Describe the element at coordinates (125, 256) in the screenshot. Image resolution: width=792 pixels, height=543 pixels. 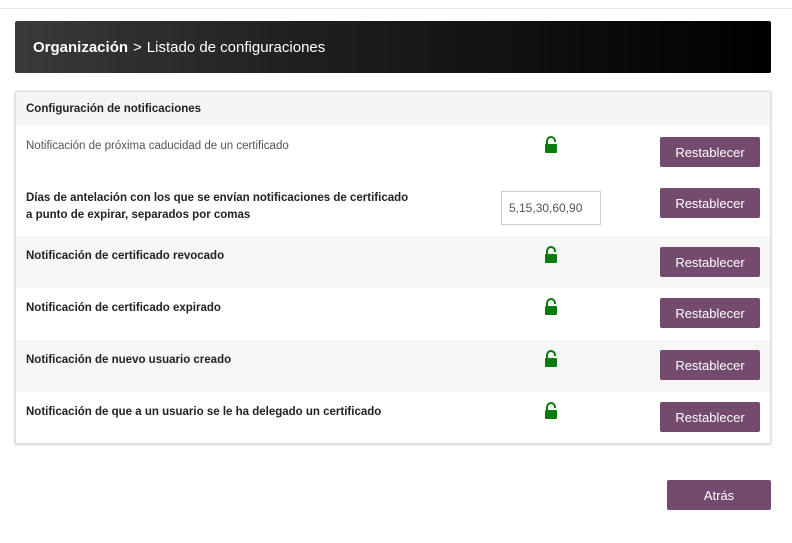
I see `setting-label: Notificación de certificado revocado` at that location.